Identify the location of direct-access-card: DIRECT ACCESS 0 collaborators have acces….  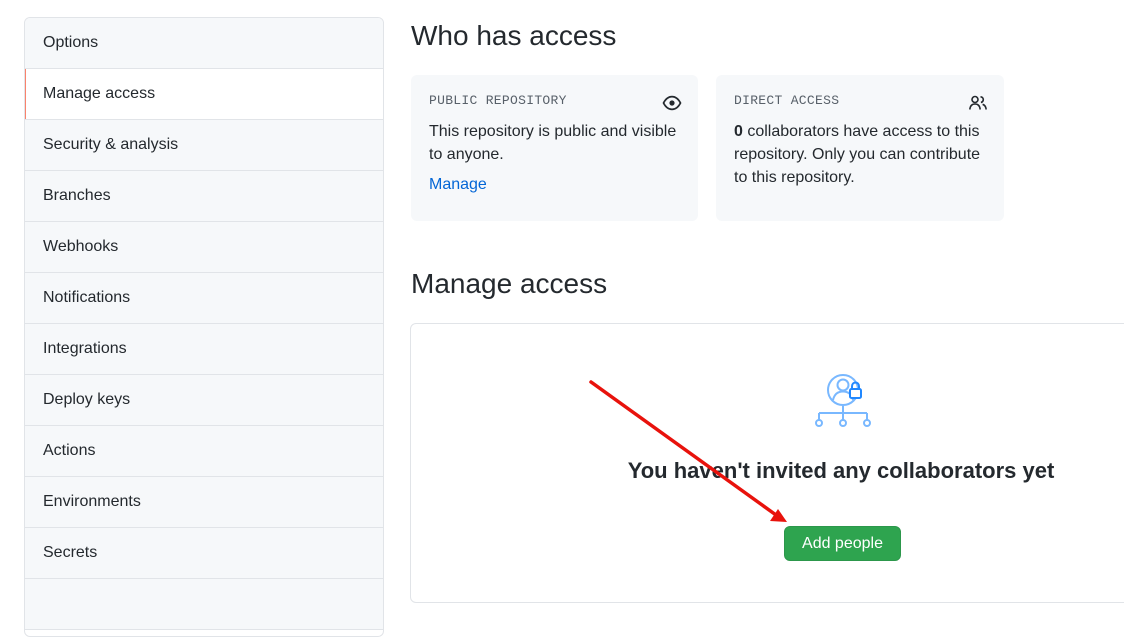
(860, 148).